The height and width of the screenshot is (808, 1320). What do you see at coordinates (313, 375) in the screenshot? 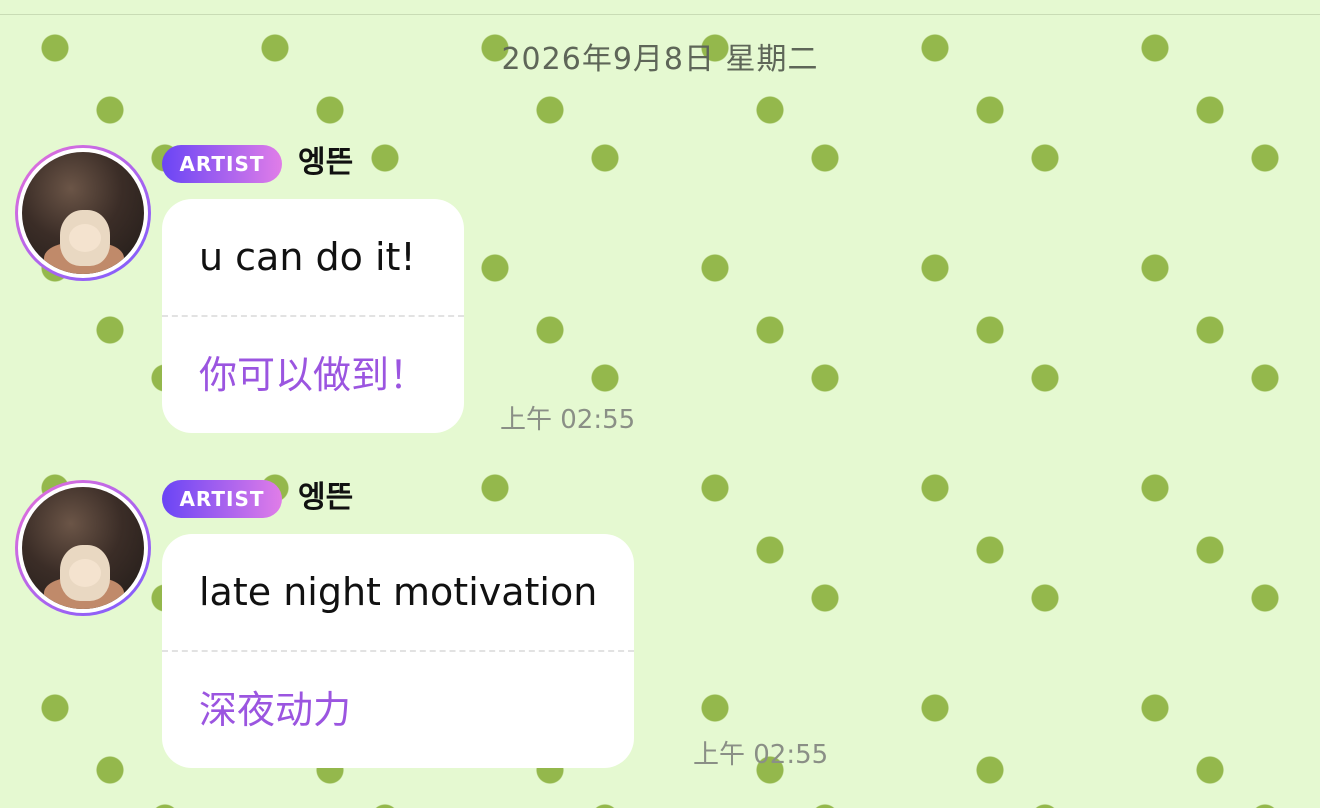
I see `message-translation: 你可以做到！` at bounding box center [313, 375].